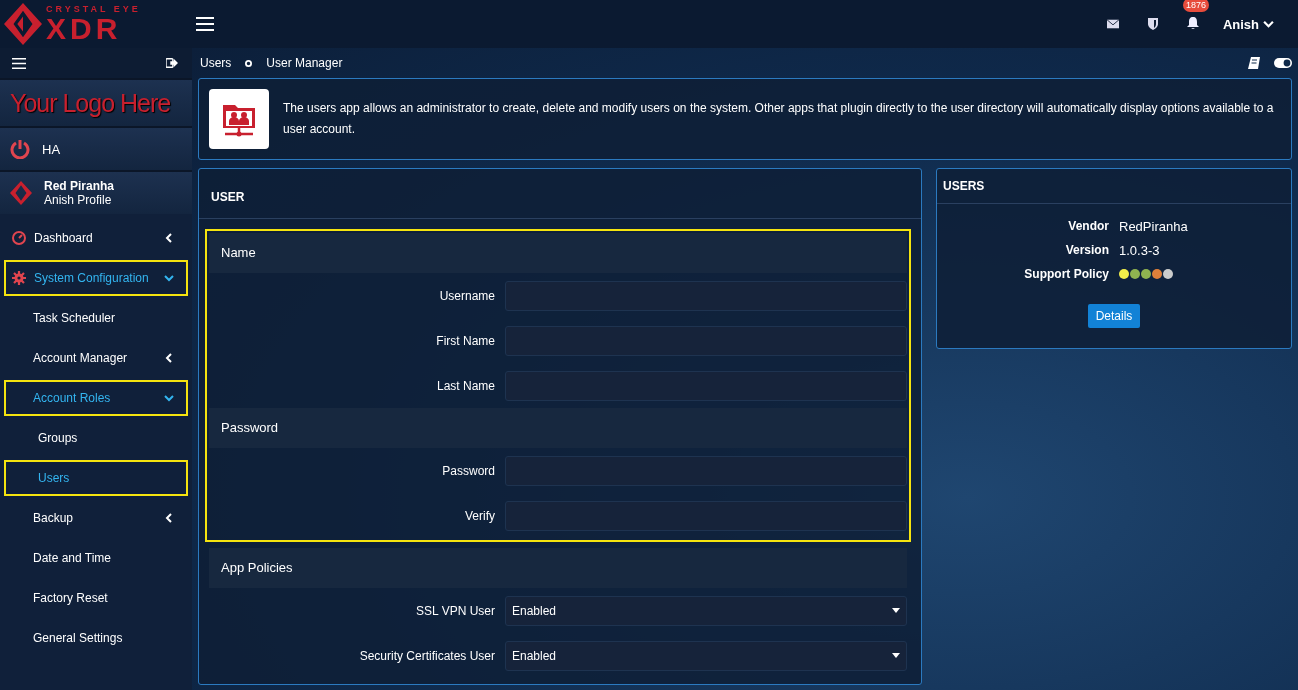  I want to click on nav-item: Backup, so click(96, 518).